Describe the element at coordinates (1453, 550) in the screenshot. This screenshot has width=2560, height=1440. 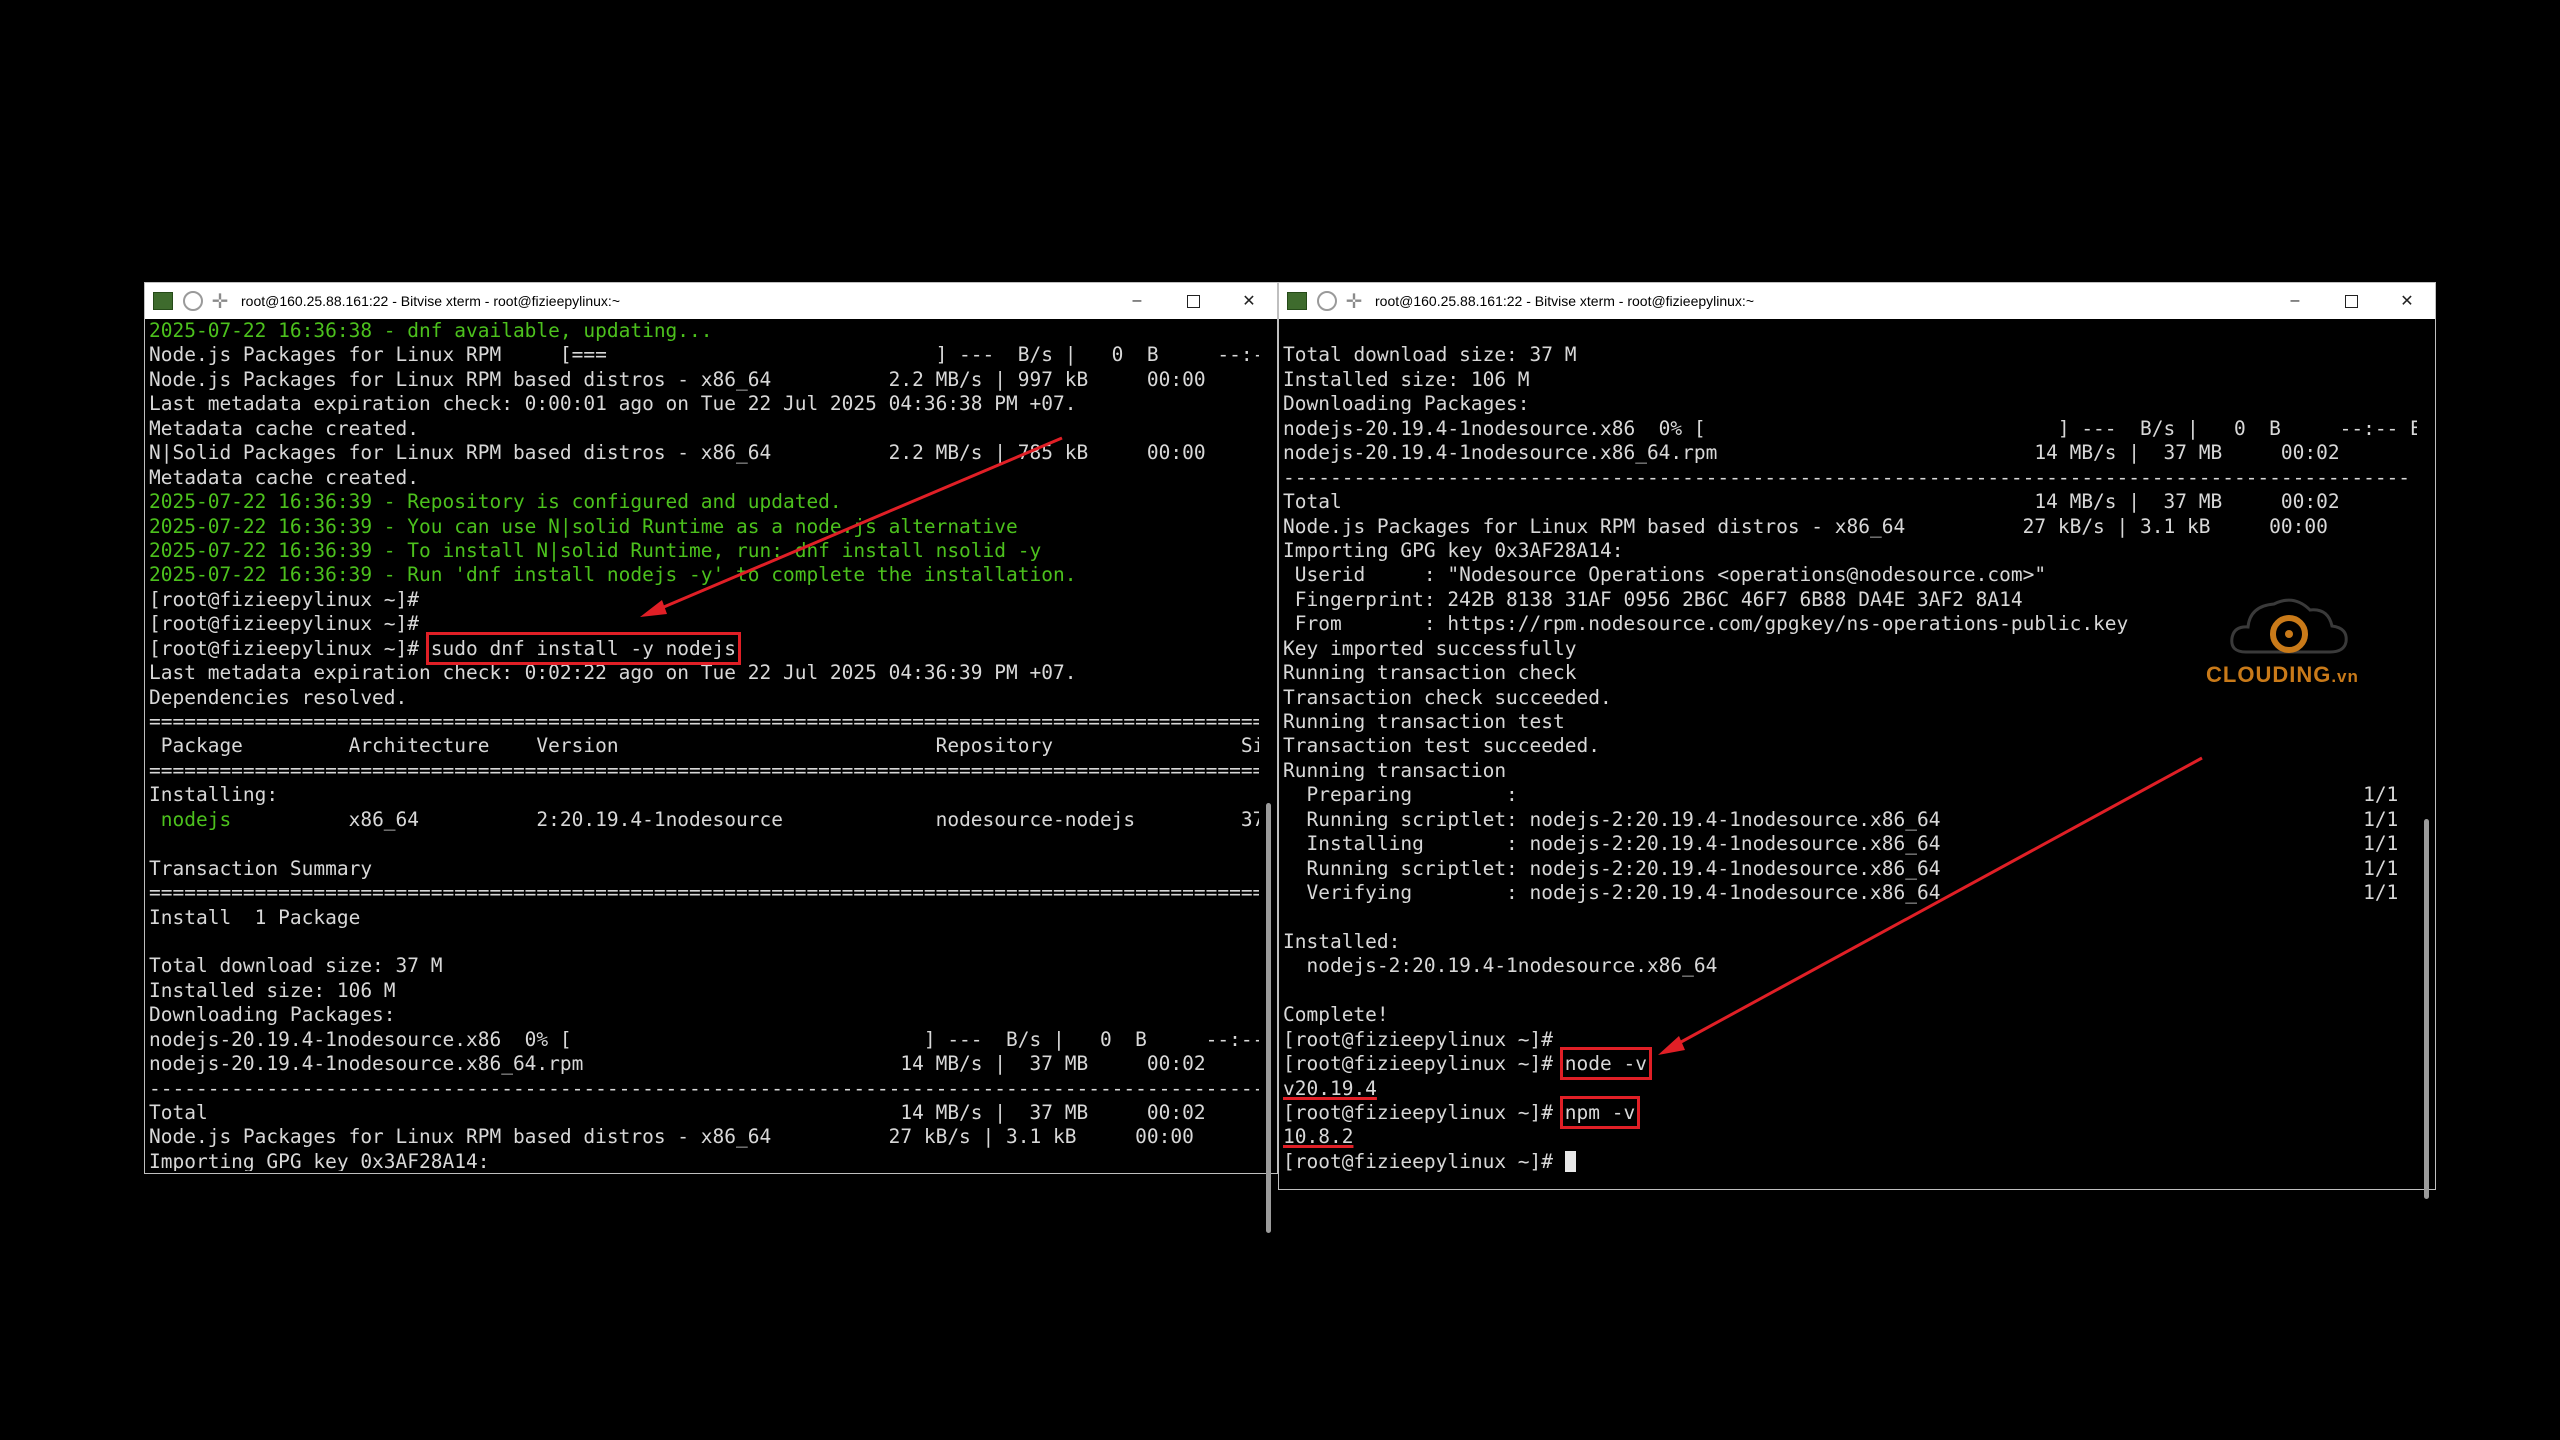
I see `line-text: Importing GPG key 0x3AF28A14:` at that location.